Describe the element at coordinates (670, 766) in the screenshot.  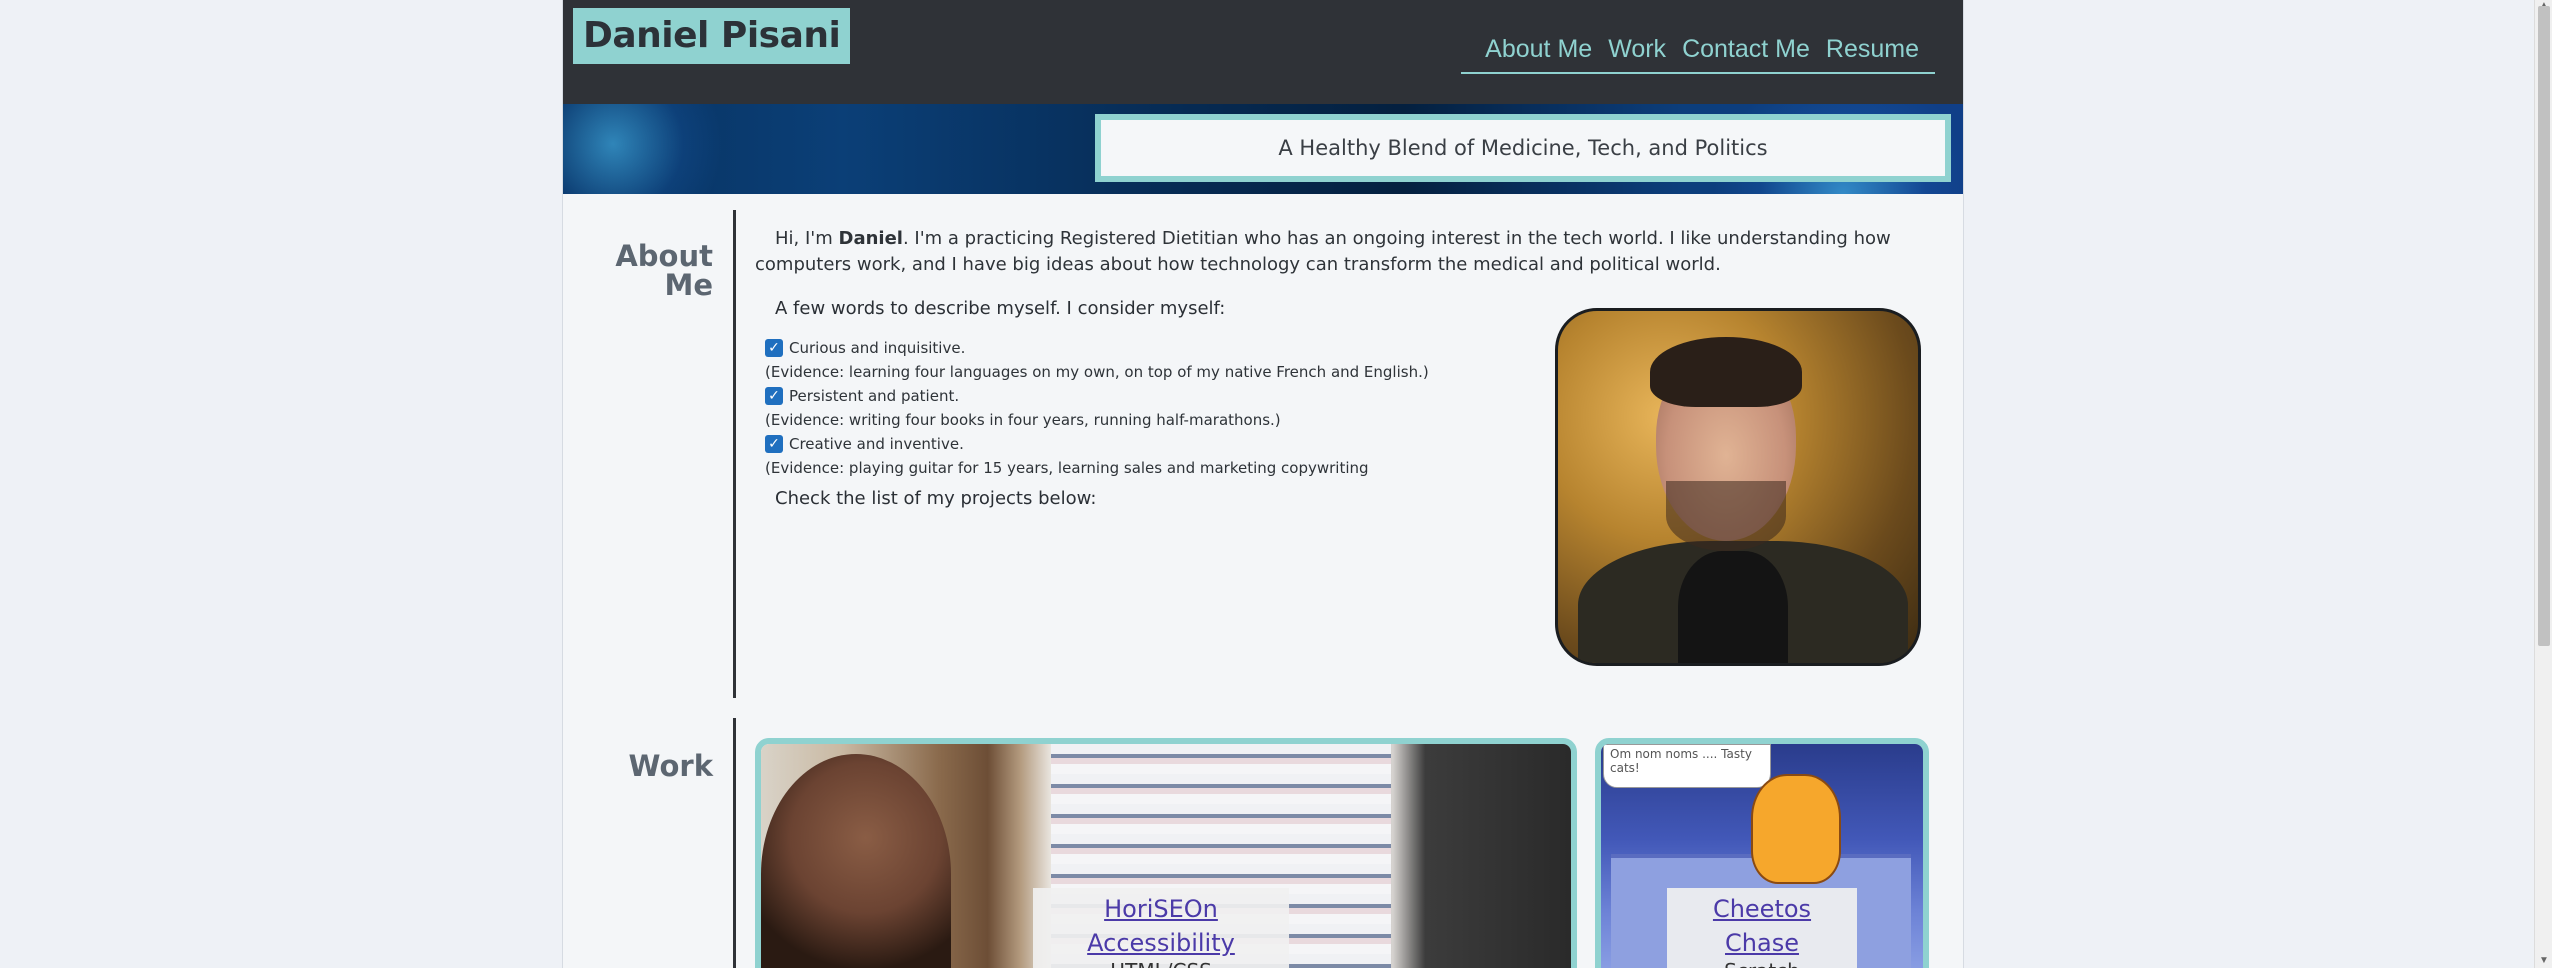
I see `work-section-title: Work` at that location.